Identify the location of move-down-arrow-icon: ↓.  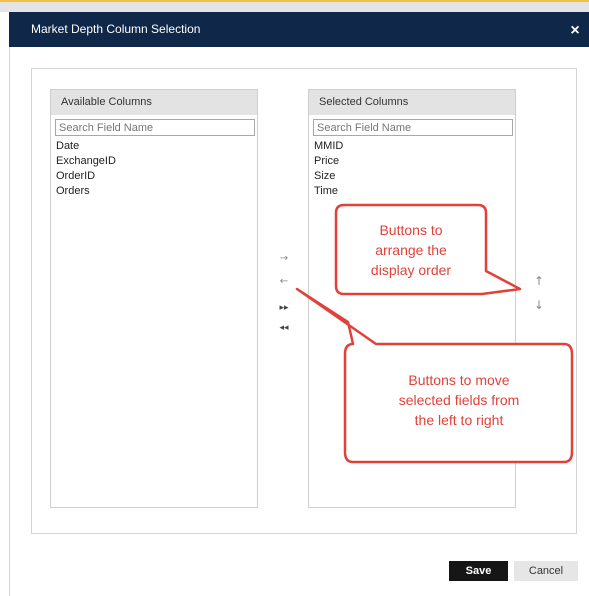
(539, 305).